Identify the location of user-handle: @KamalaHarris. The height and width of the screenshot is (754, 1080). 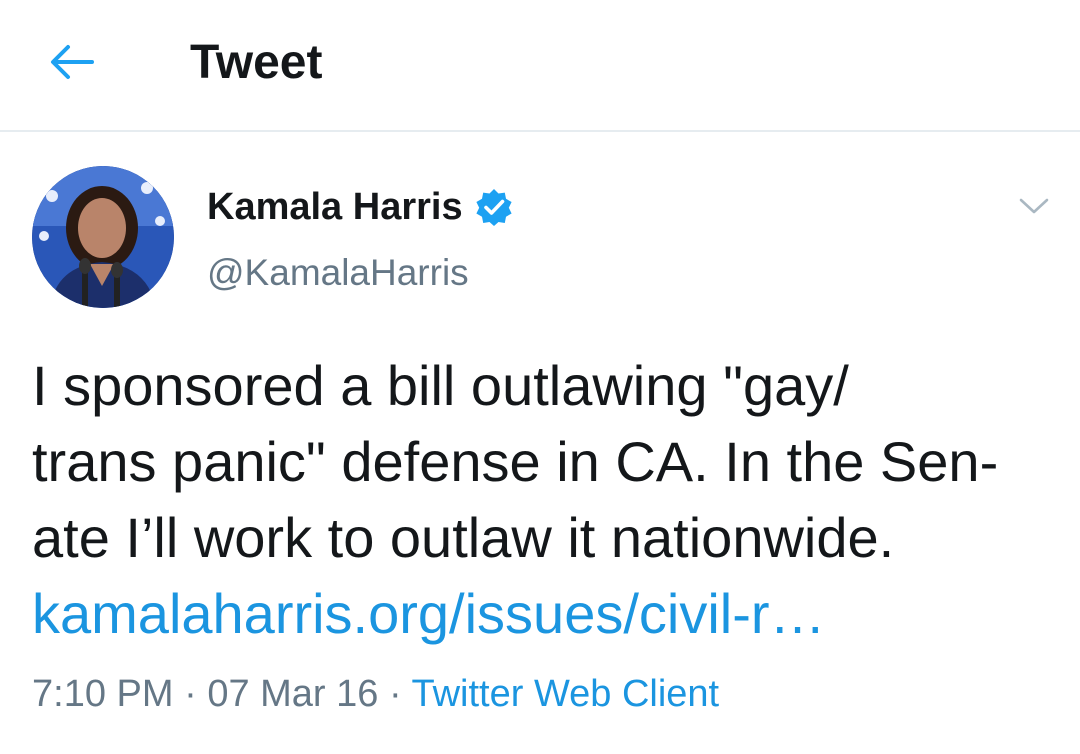
(338, 273).